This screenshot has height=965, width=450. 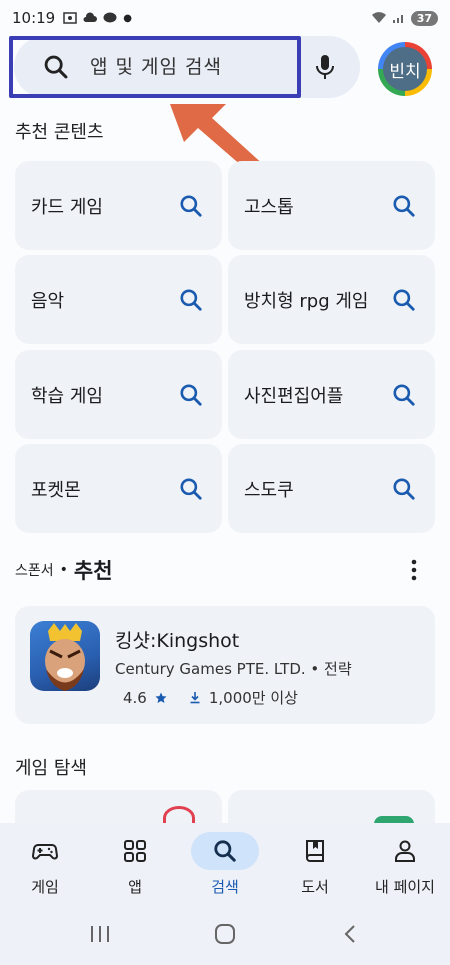 What do you see at coordinates (70, 18) in the screenshot?
I see `screenshot-icon` at bounding box center [70, 18].